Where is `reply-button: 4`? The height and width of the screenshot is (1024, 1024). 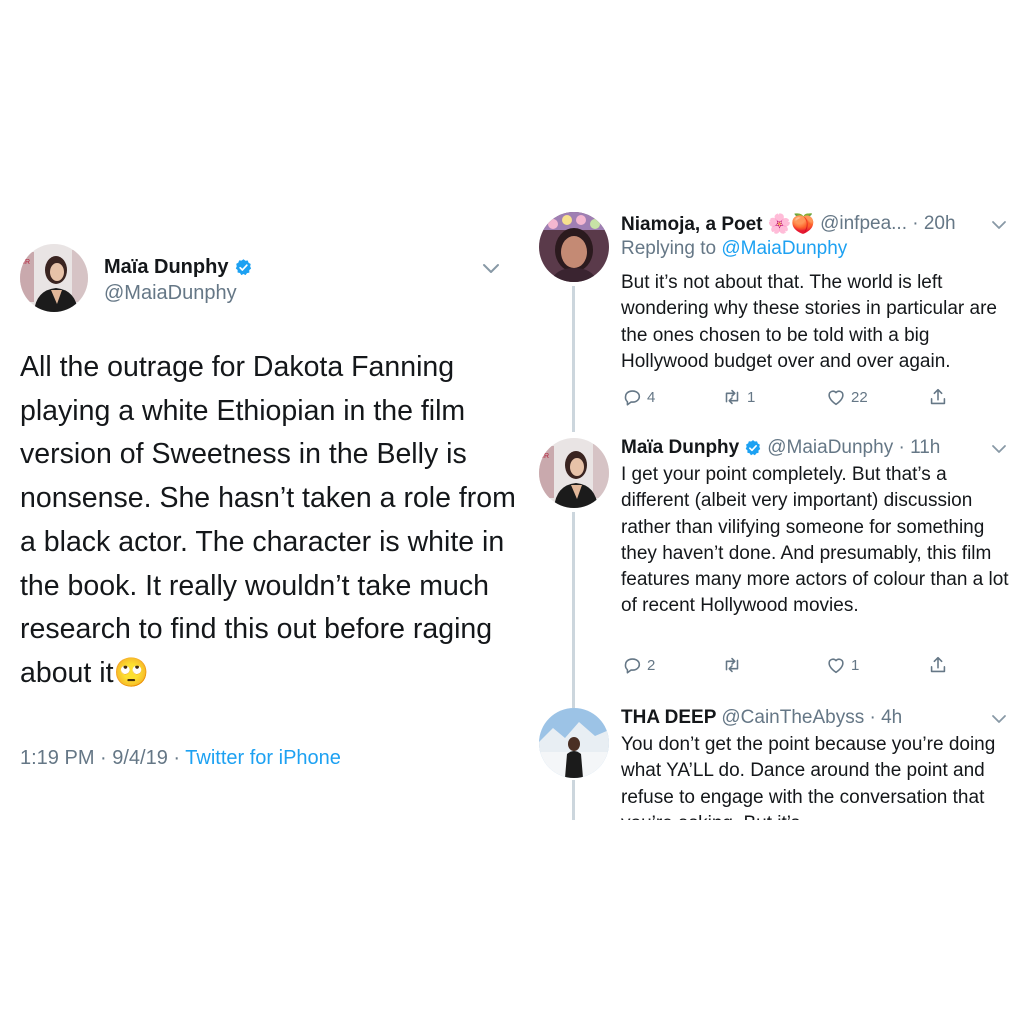 reply-button: 4 is located at coordinates (638, 397).